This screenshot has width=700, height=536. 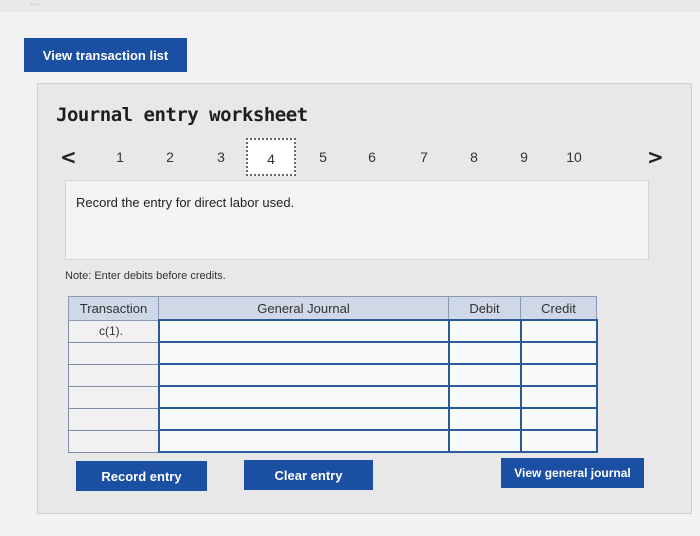 I want to click on table-header-row: Transaction General Journal Debit Credit, so click(x=332, y=308).